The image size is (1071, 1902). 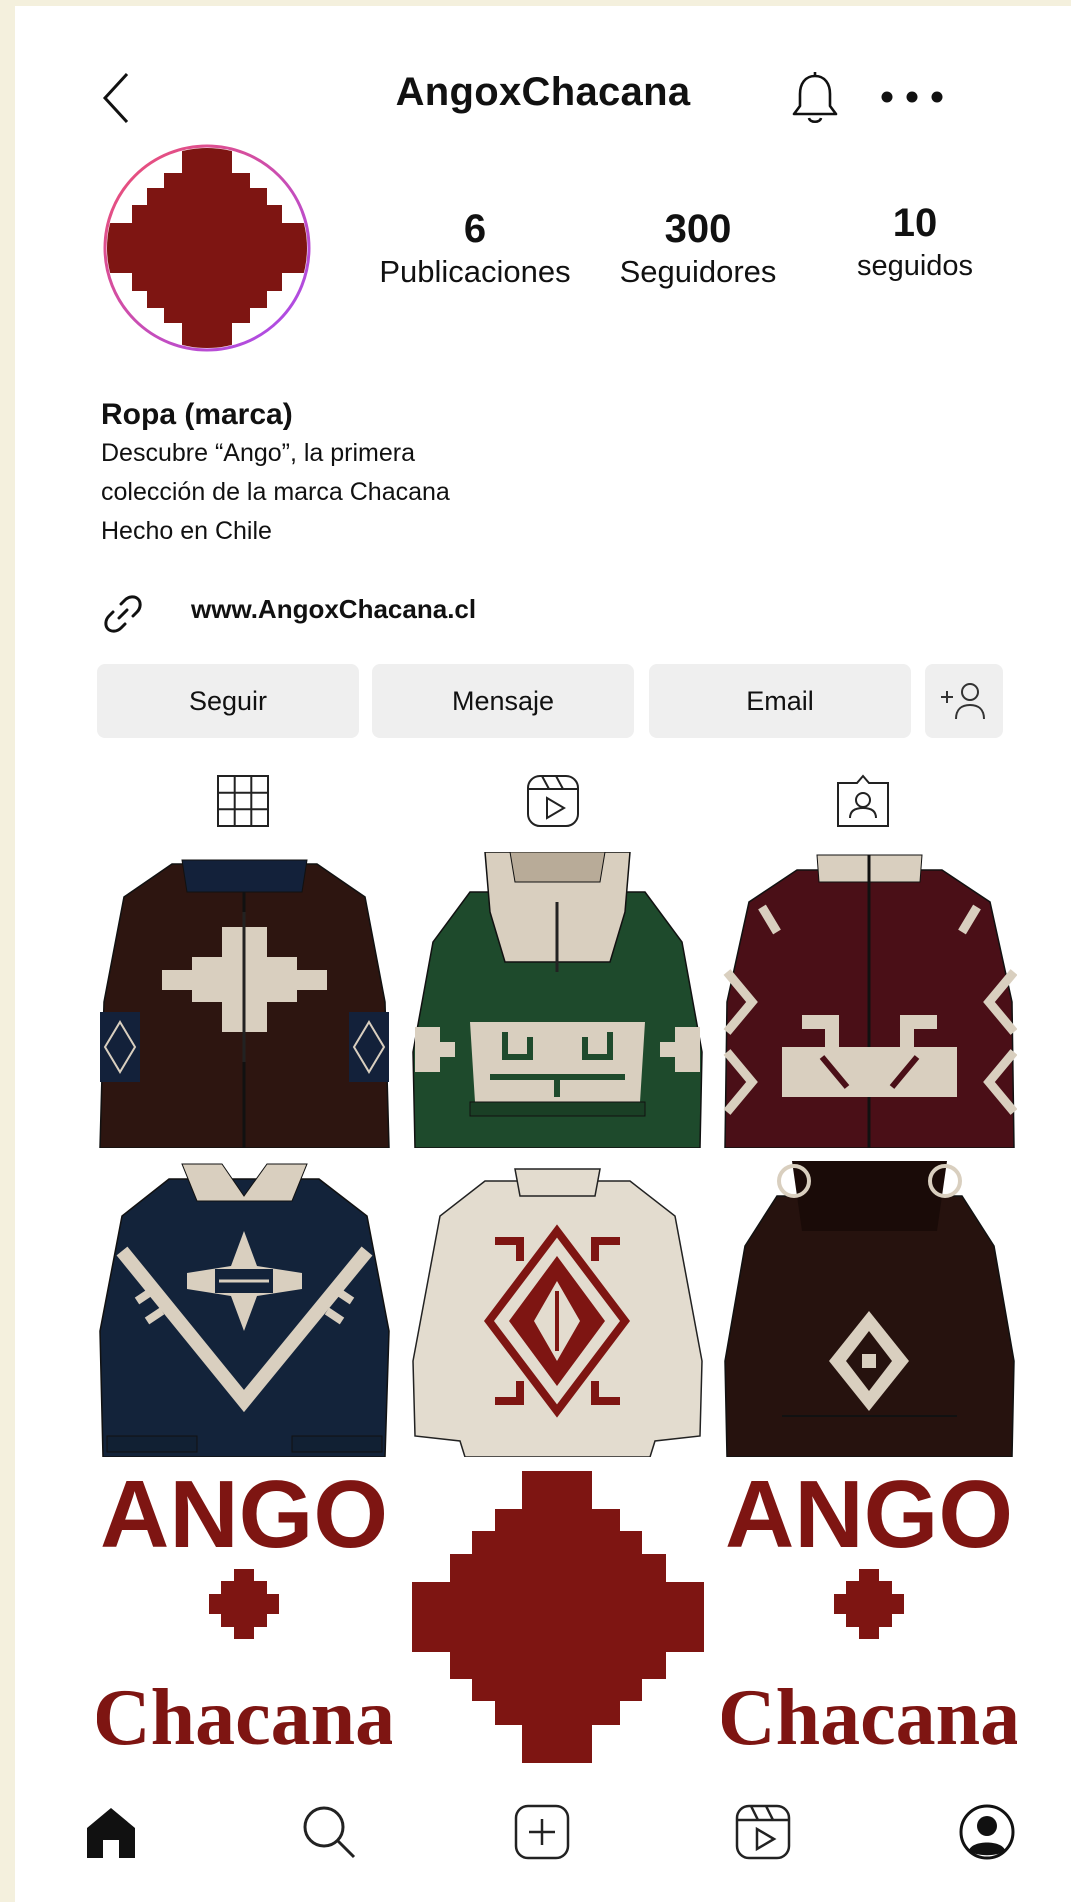 I want to click on top-bar: AngoxChacana, so click(x=543, y=96).